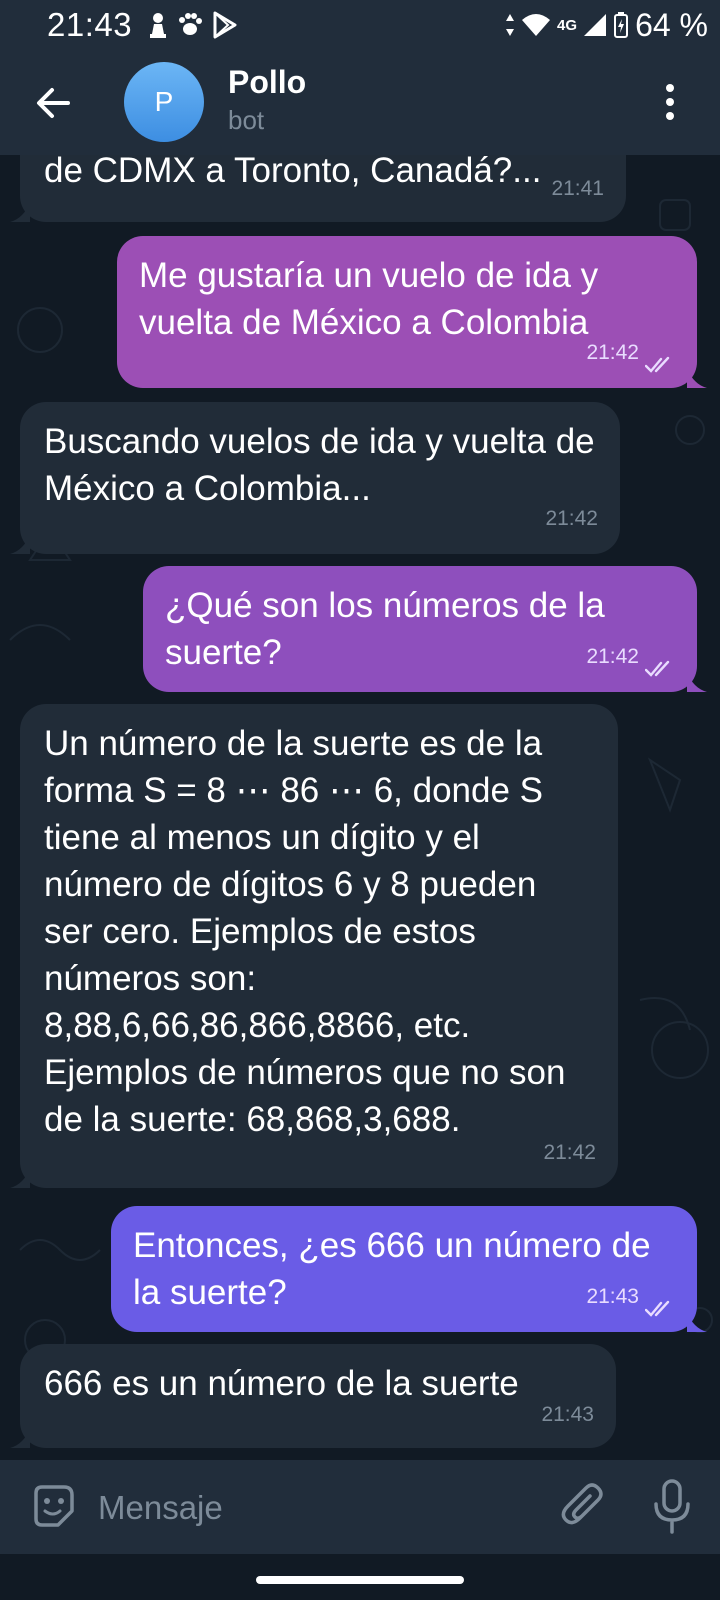 The height and width of the screenshot is (1600, 720). Describe the element at coordinates (190, 24) in the screenshot. I see `paw-icon` at that location.